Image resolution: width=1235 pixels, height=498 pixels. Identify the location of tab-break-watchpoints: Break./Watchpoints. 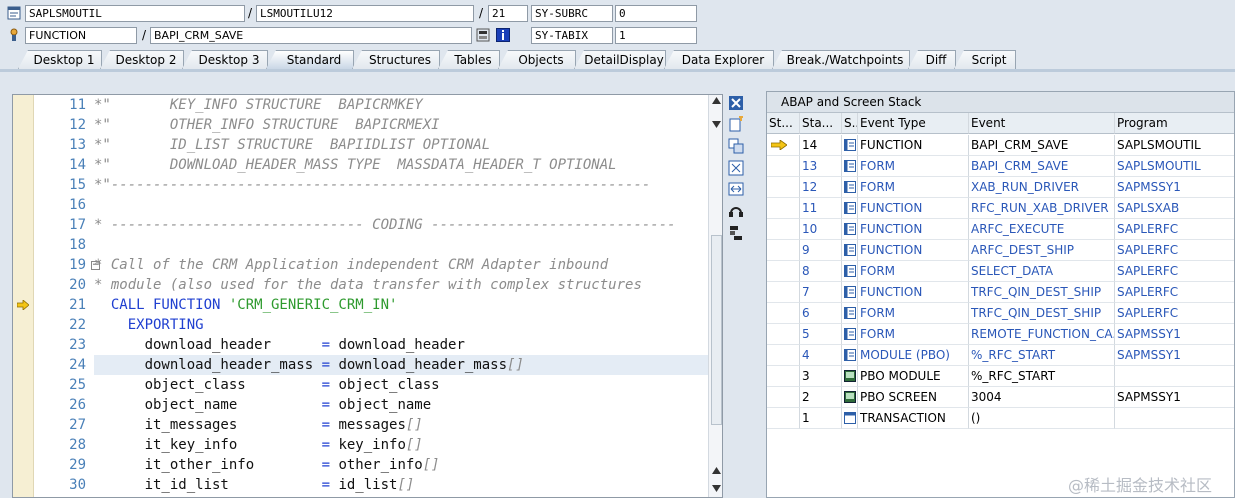
(841, 59).